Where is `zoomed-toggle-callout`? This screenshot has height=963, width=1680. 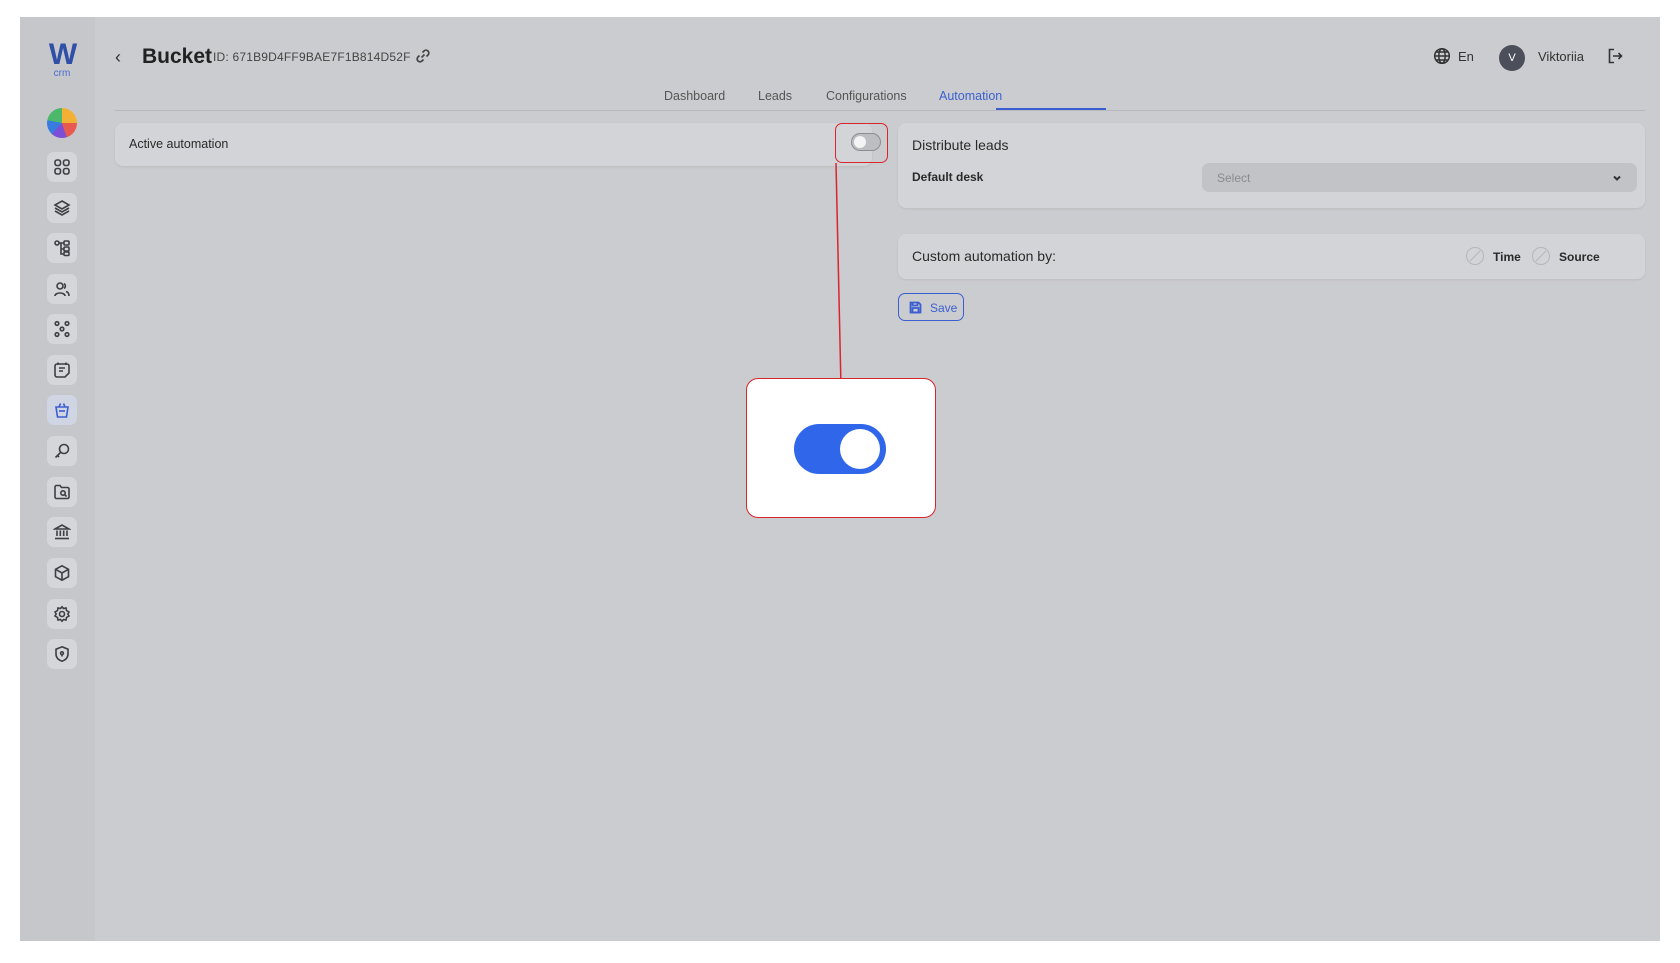 zoomed-toggle-callout is located at coordinates (841, 448).